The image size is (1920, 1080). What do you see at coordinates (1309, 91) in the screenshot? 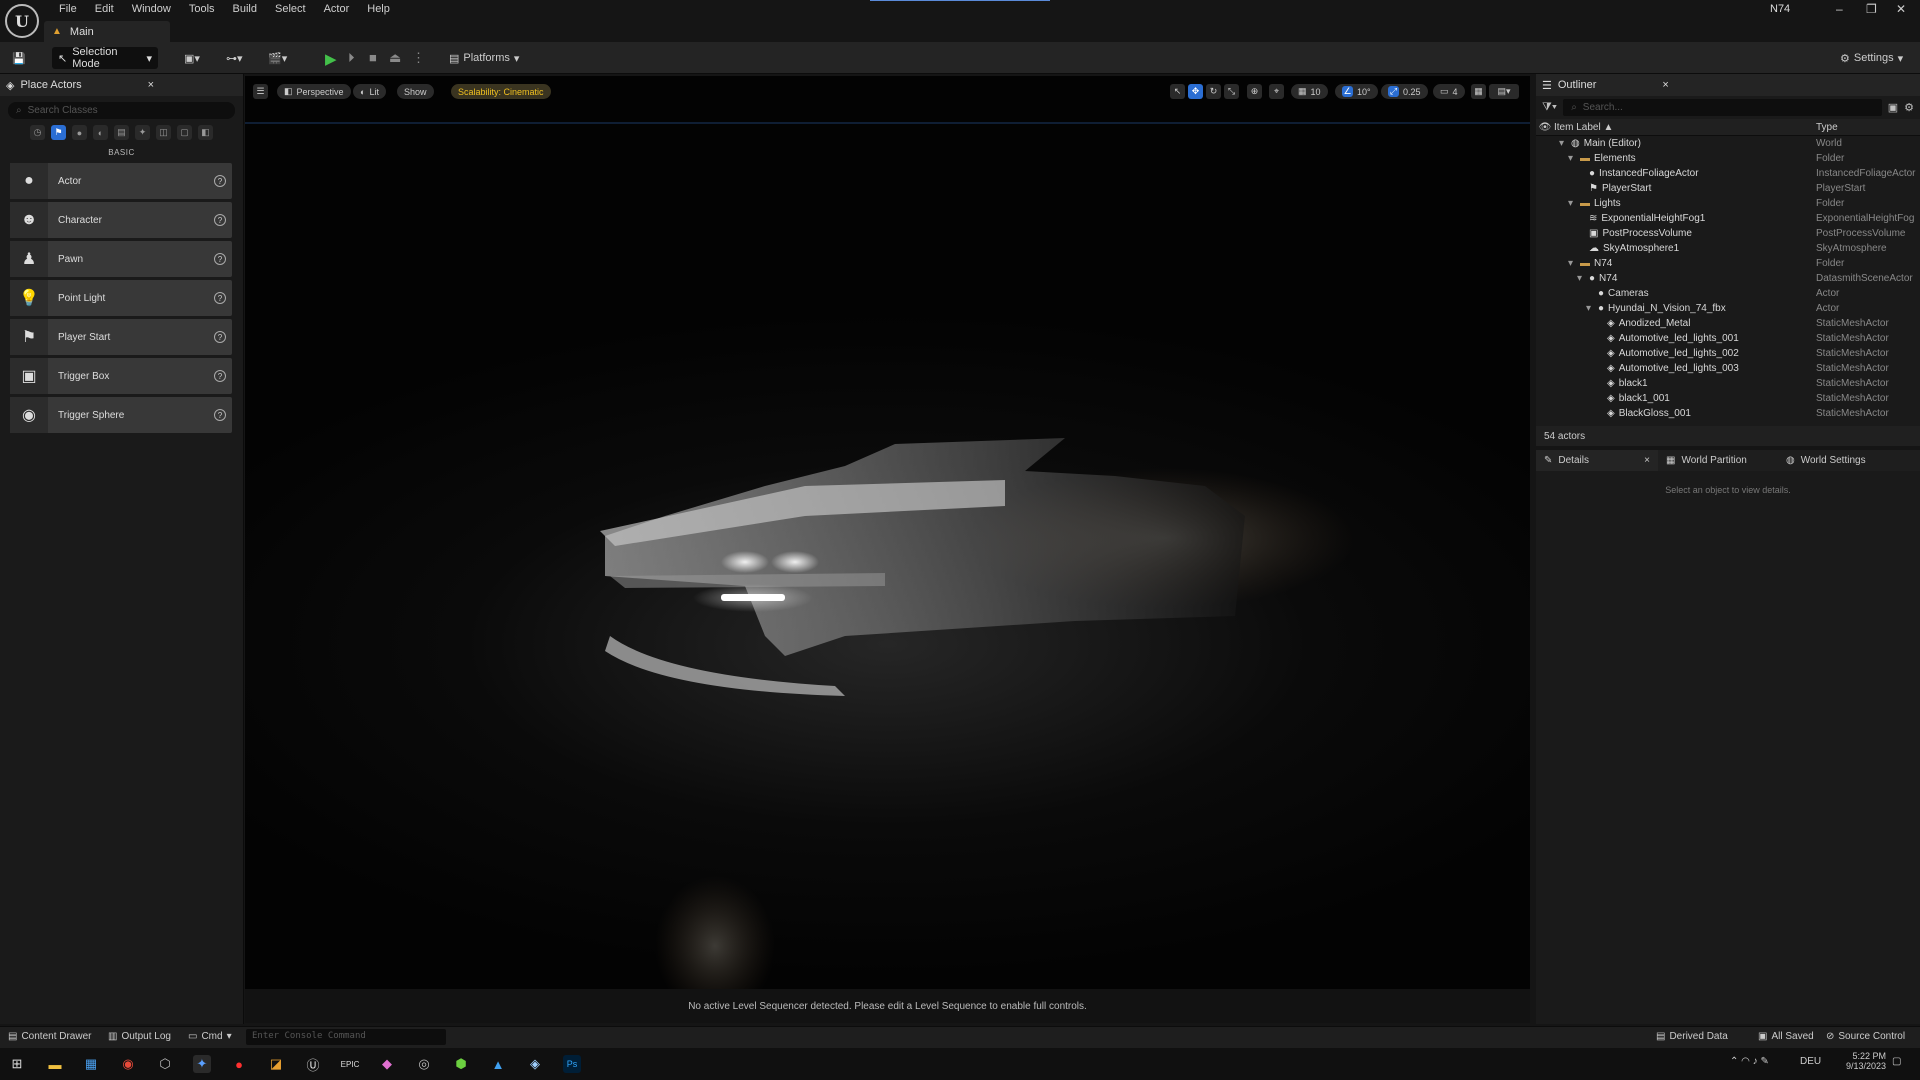
I see `grid-snap-button: ▦ 10` at bounding box center [1309, 91].